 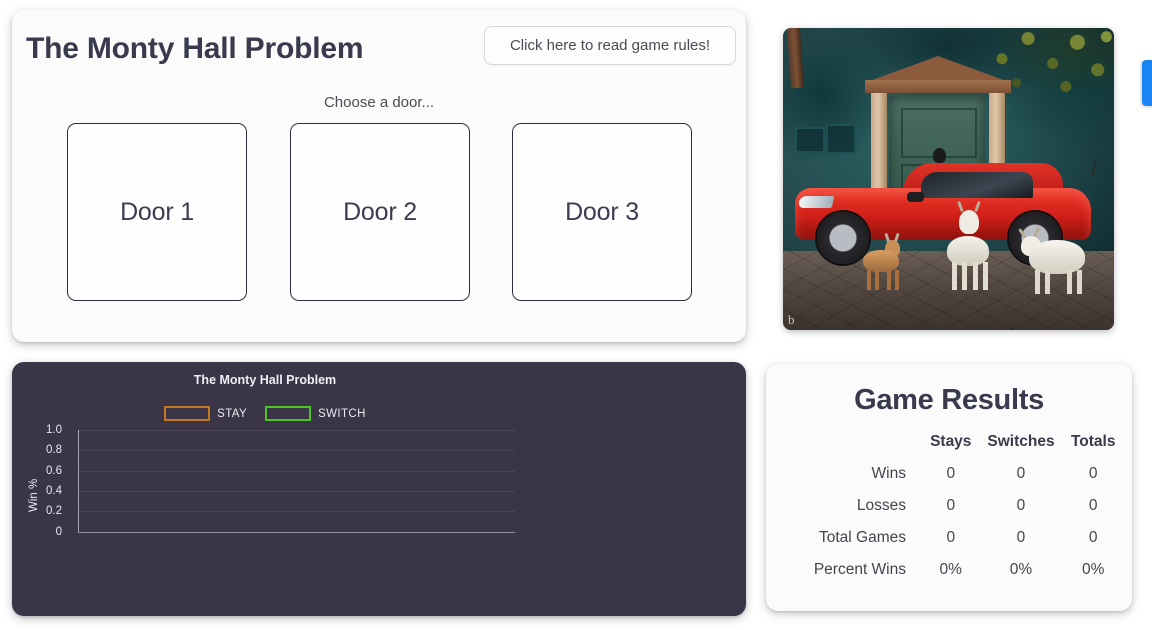 I want to click on table-row: Total Games 0 0 0, so click(x=949, y=538).